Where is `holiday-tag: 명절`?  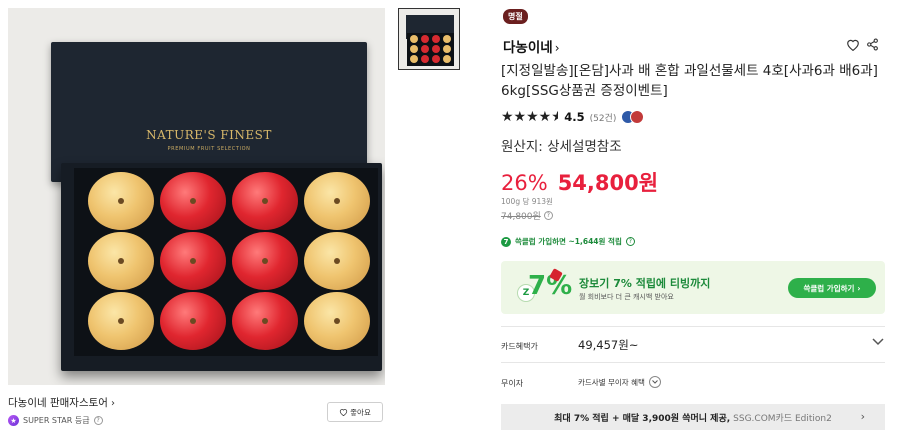
holiday-tag: 명절 is located at coordinates (515, 16).